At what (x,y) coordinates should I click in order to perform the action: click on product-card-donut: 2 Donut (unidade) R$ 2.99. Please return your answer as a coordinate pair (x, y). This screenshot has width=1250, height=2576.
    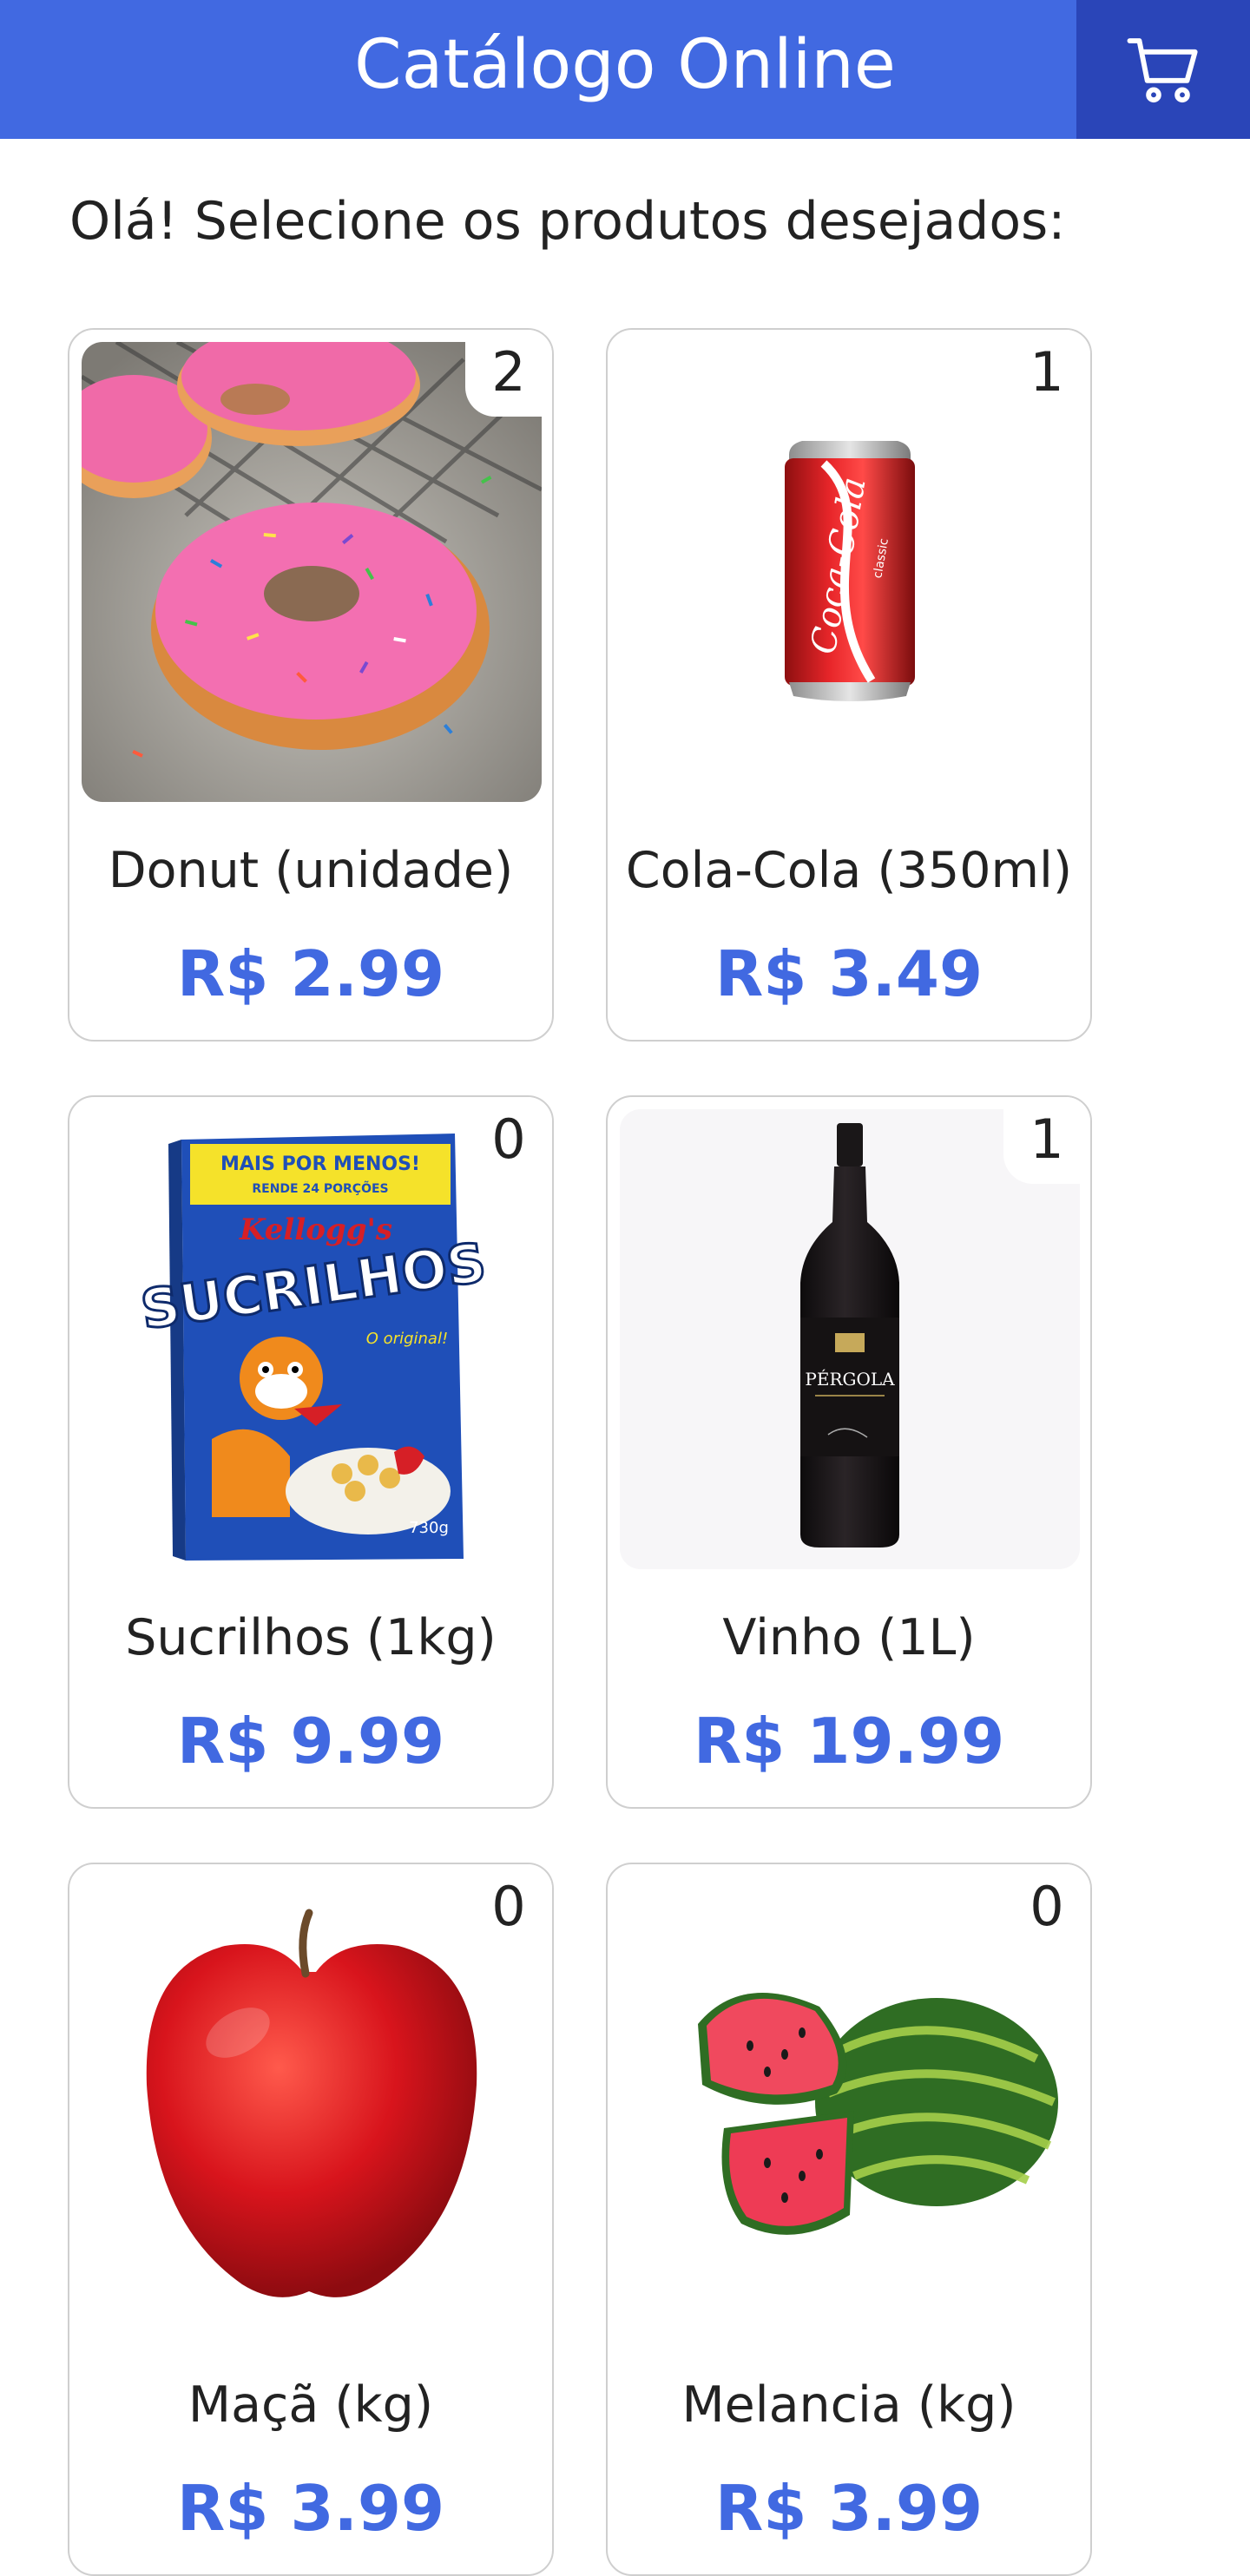
    Looking at the image, I should click on (311, 685).